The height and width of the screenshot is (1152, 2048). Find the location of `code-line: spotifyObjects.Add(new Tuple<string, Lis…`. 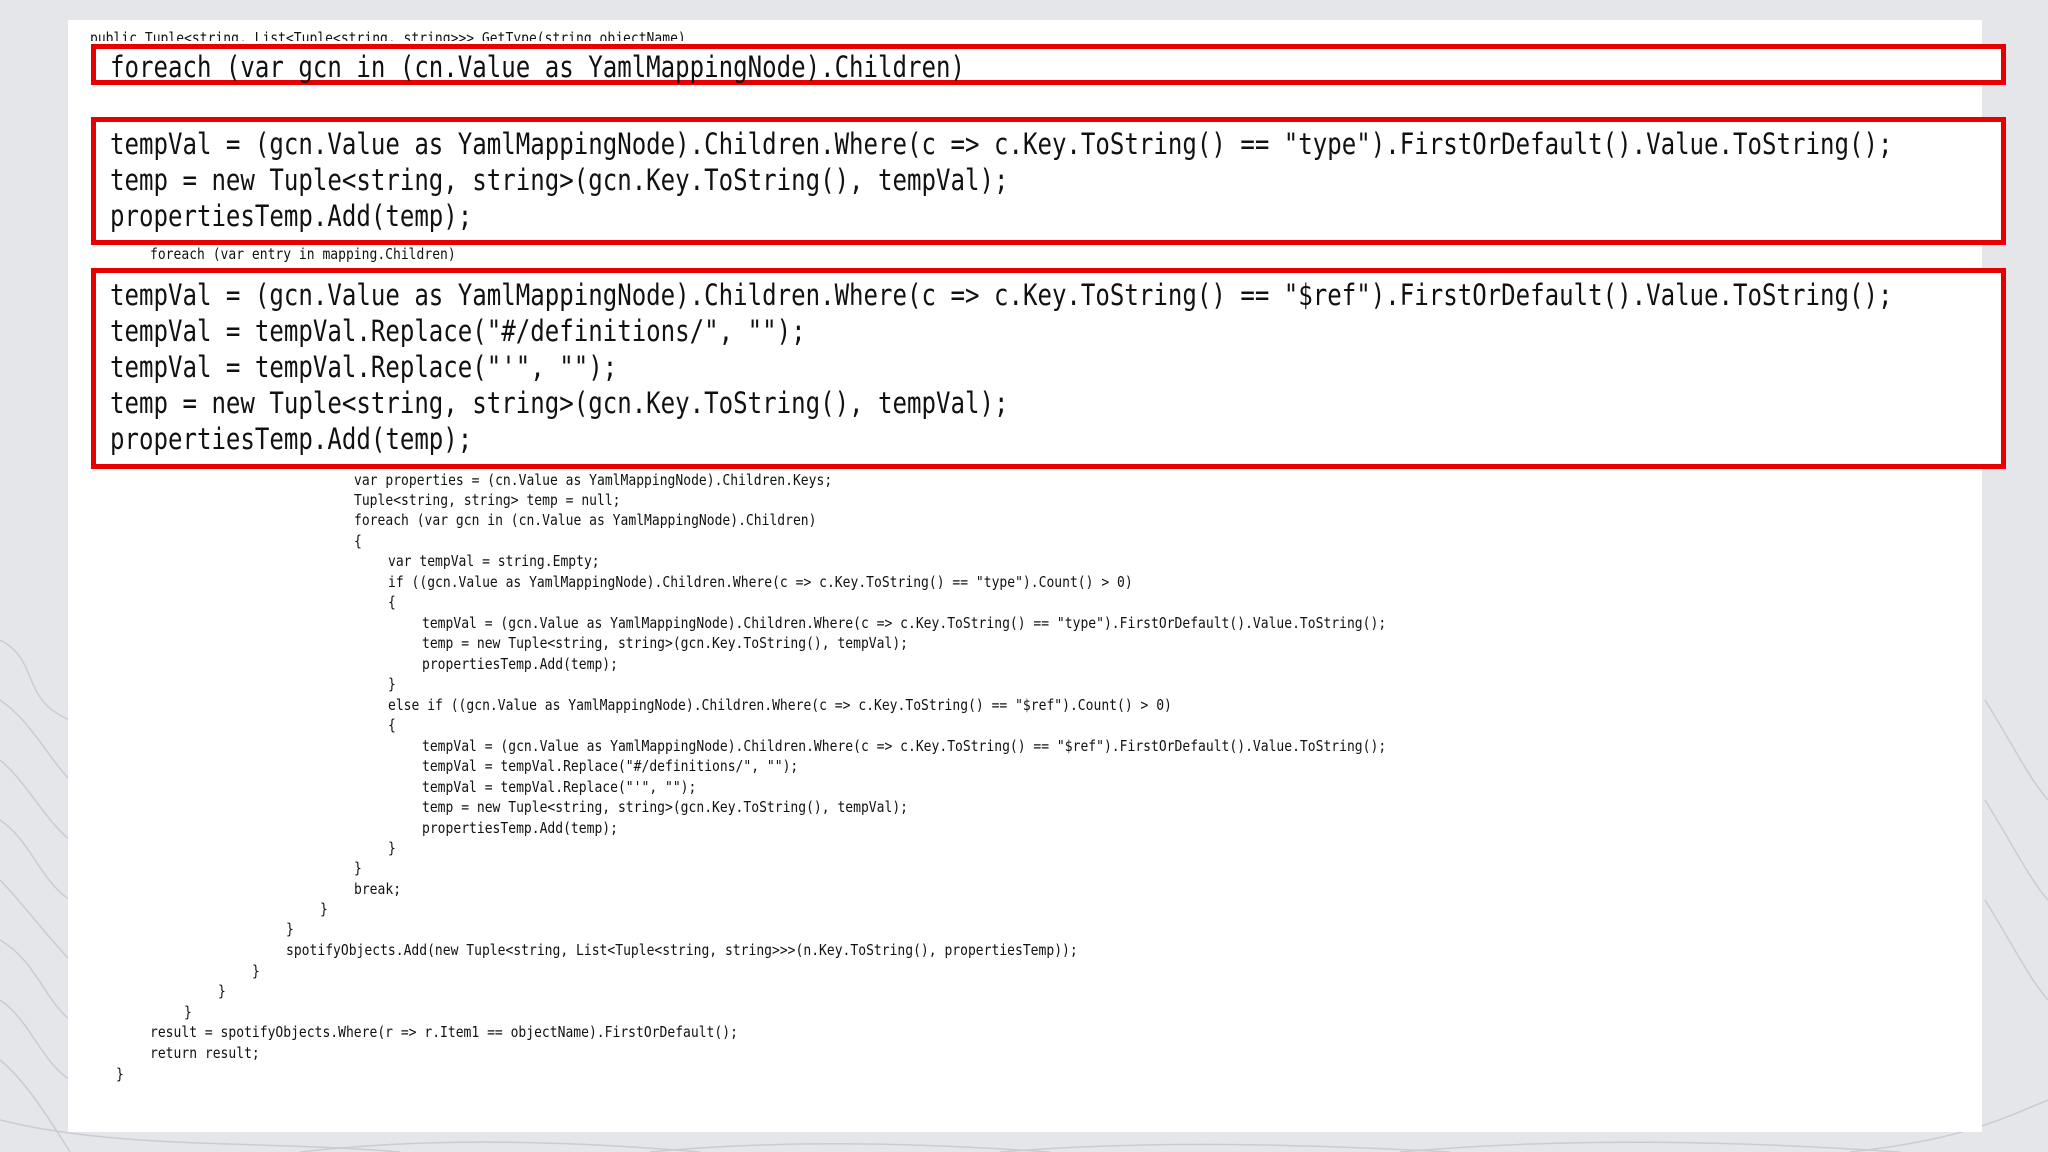

code-line: spotifyObjects.Add(new Tuple<string, Lis… is located at coordinates (682, 950).